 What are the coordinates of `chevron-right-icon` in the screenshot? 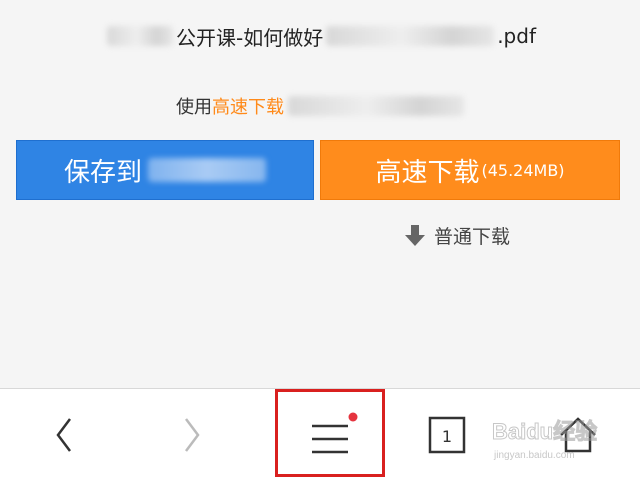 It's located at (192, 435).